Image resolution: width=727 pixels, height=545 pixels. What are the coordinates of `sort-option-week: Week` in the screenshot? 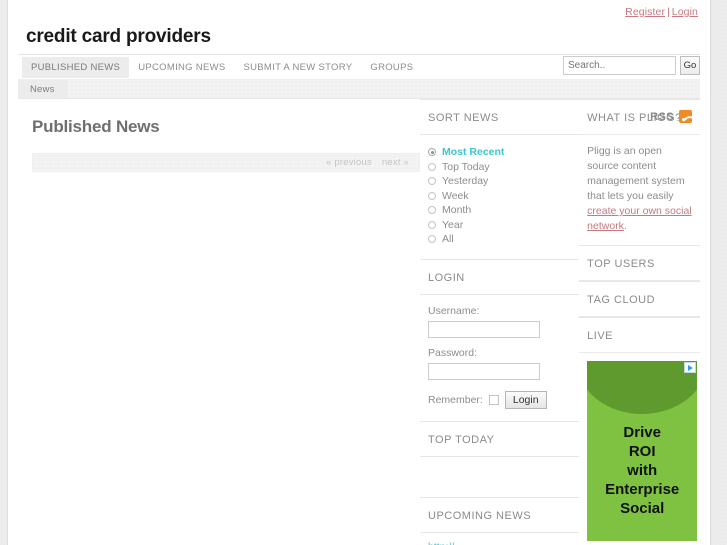 It's located at (503, 196).